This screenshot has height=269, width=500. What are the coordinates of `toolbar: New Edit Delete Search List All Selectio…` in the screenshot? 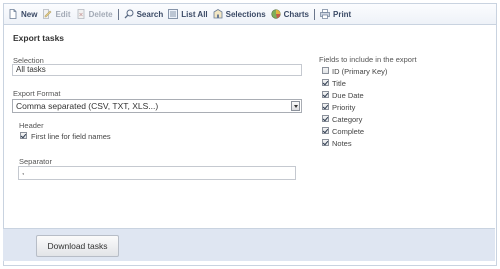 It's located at (250, 14).